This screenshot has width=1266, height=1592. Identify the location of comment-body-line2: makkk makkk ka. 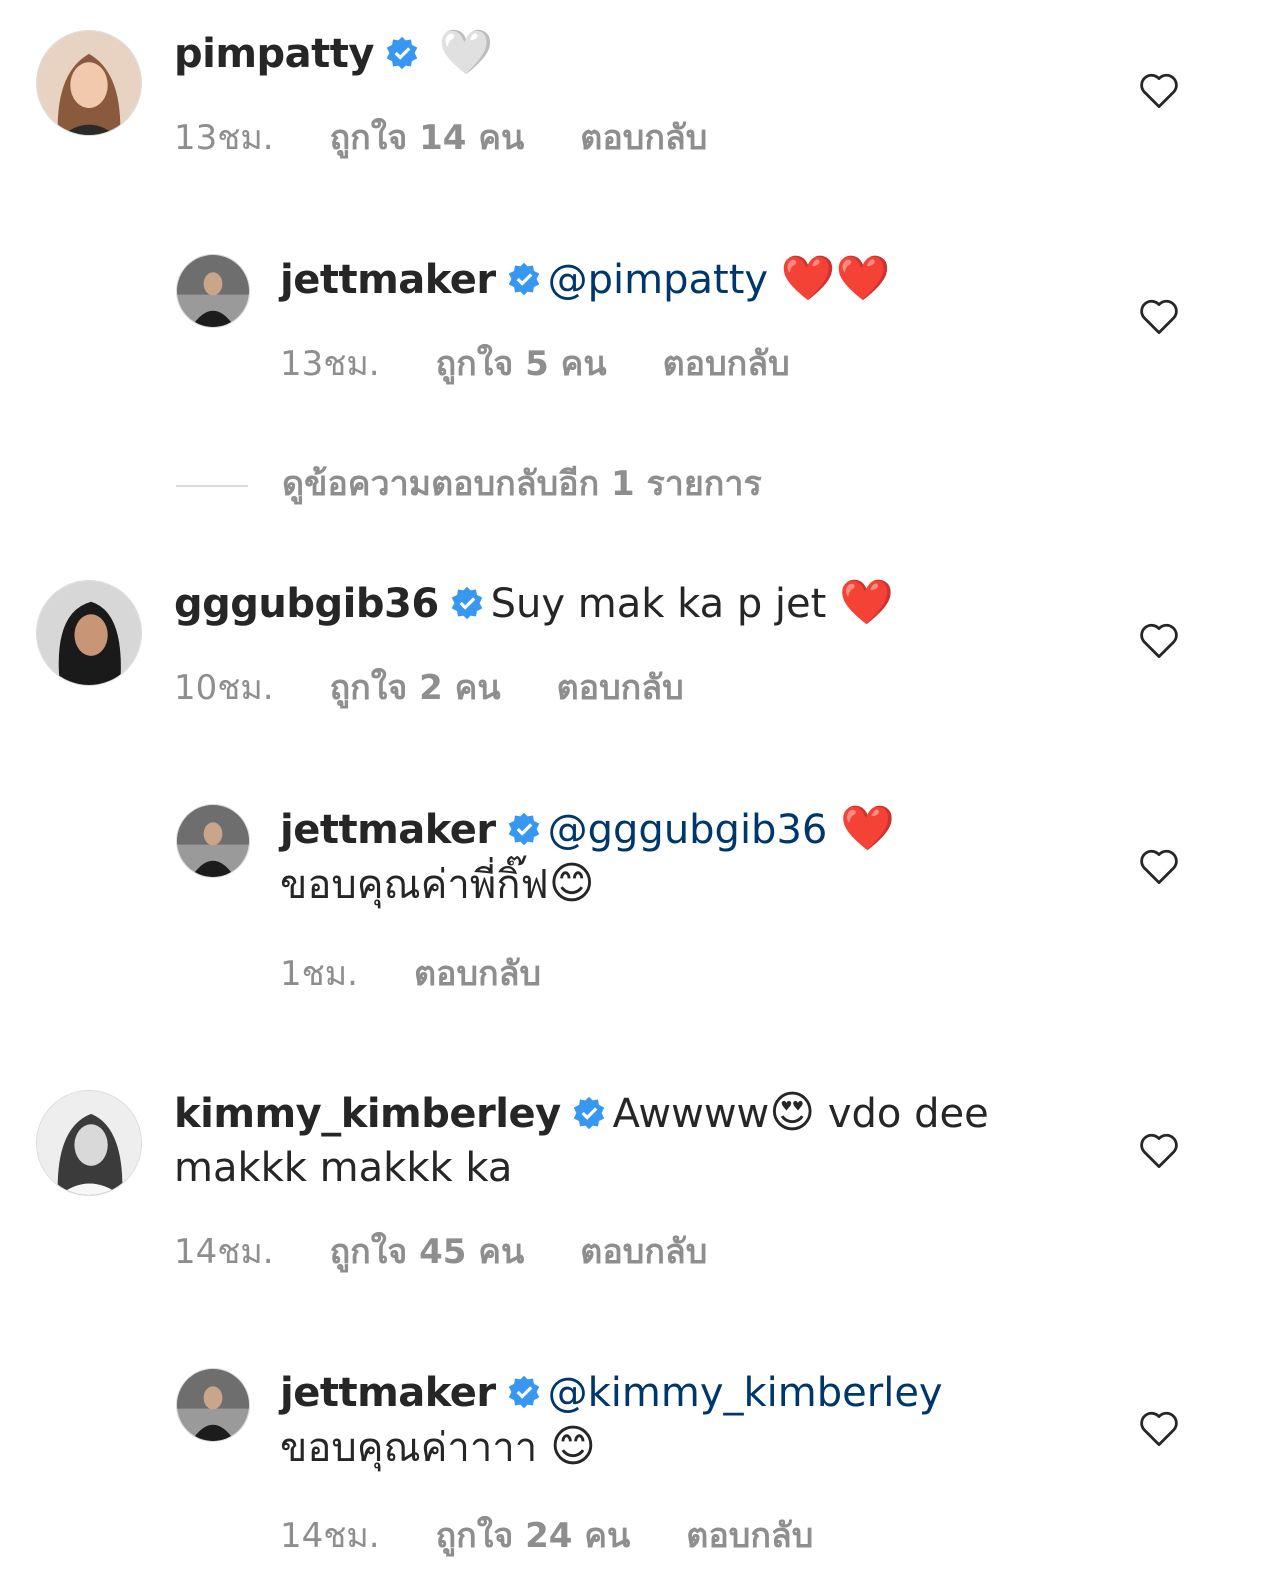
(343, 1168).